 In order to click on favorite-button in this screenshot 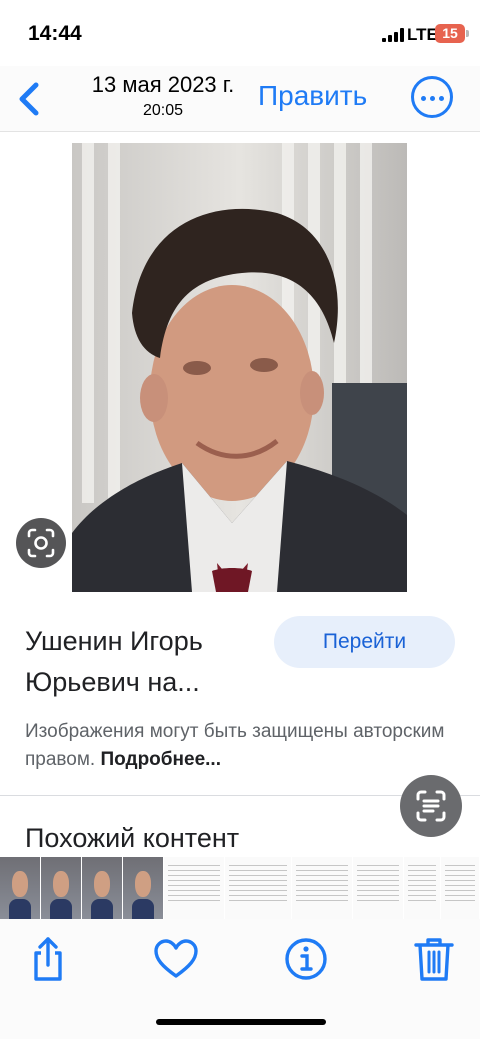, I will do `click(176, 959)`.